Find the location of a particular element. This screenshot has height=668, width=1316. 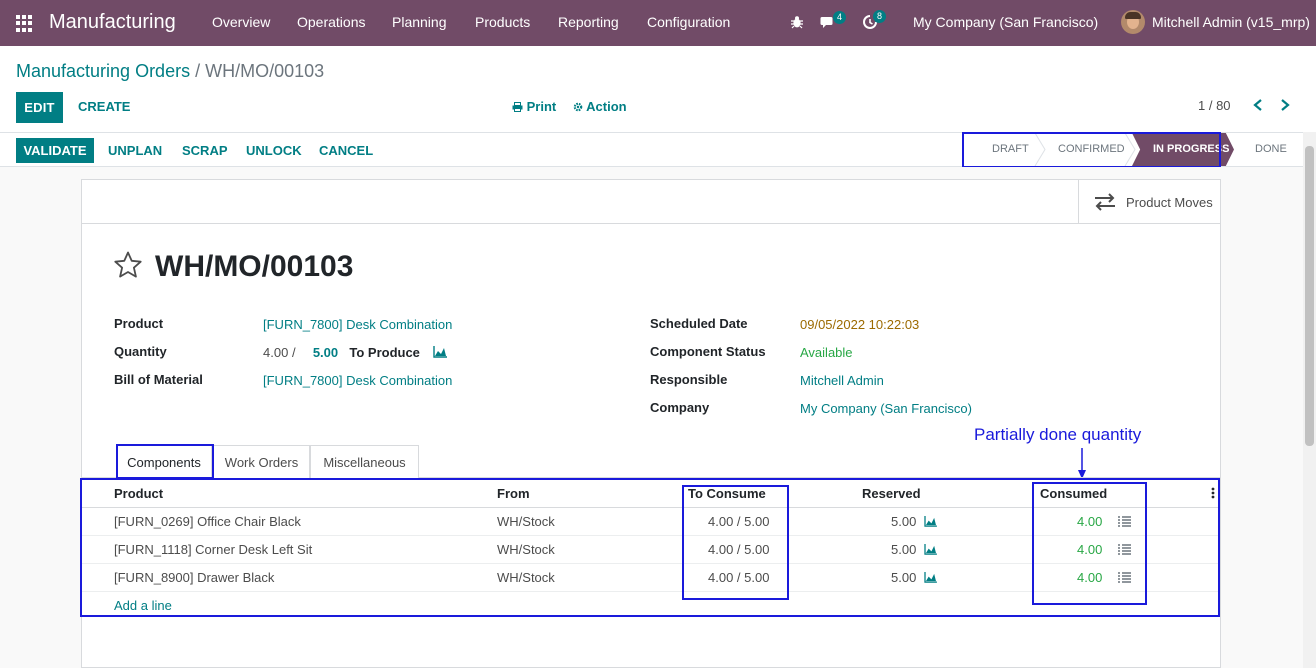

menu-planning: Planning is located at coordinates (419, 22).